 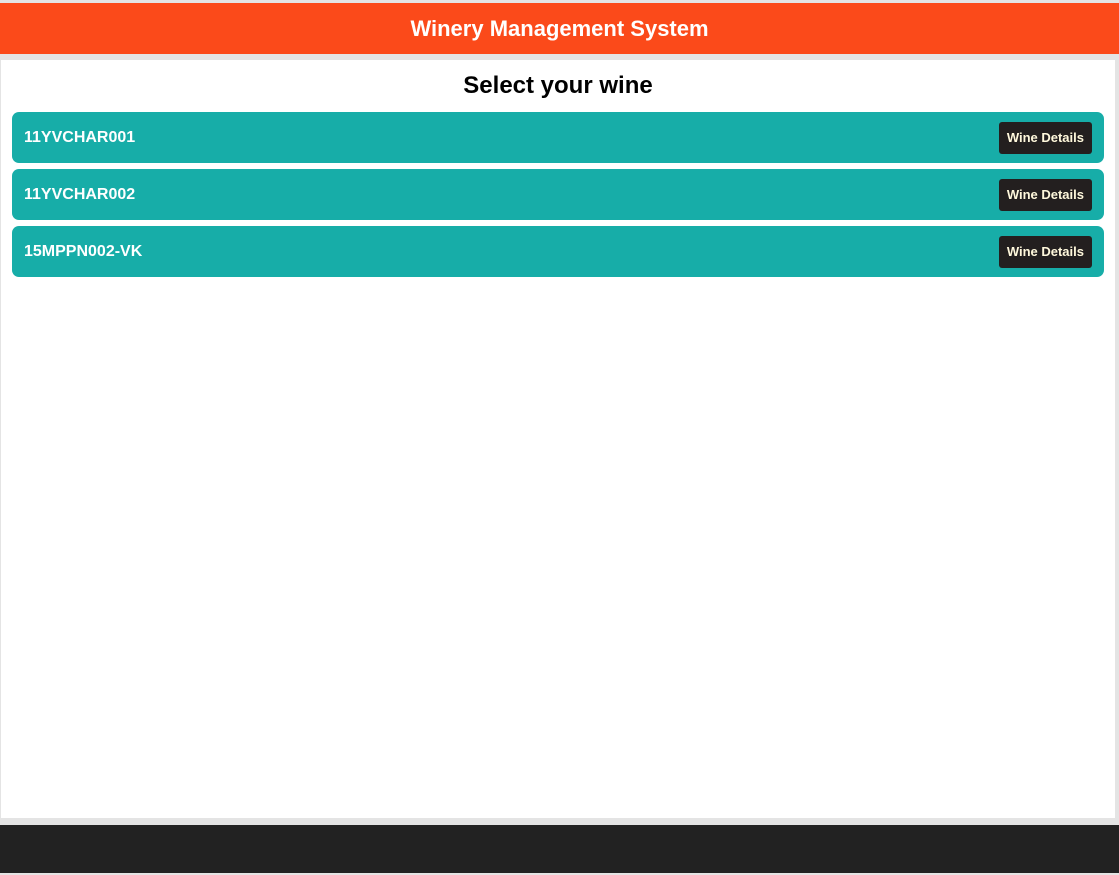 I want to click on wine-code: 11YVCHAR002, so click(x=80, y=194).